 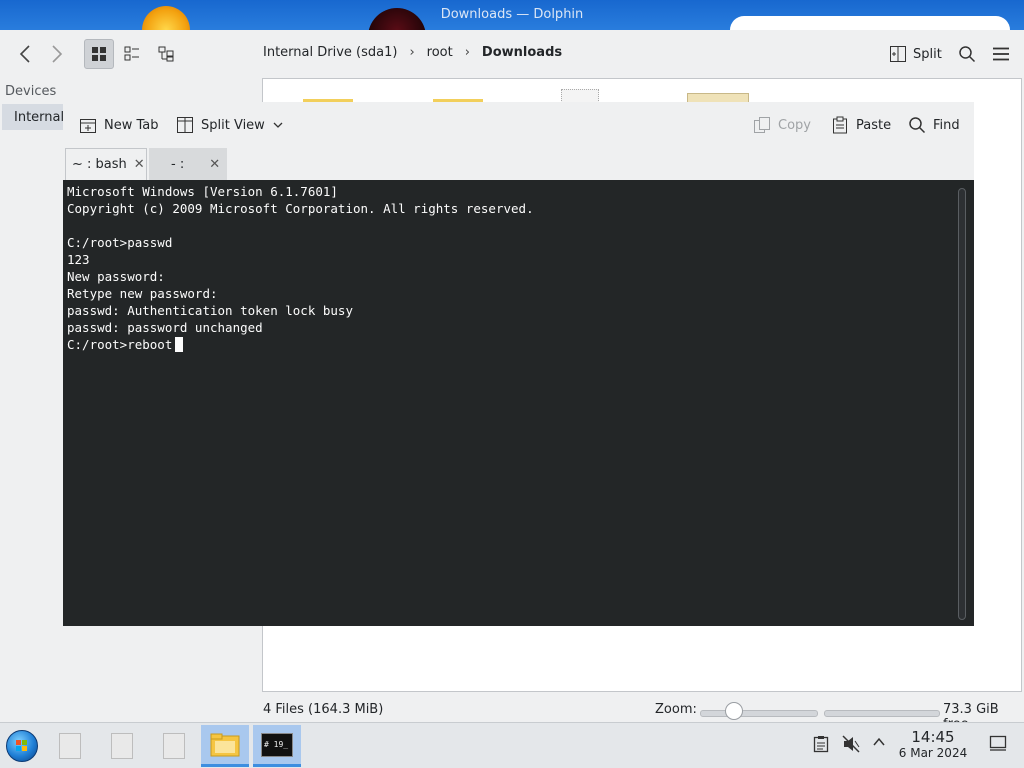 What do you see at coordinates (512, 745) in the screenshot?
I see `taskbar: # 19_ 14:45 6 Mar 2024` at bounding box center [512, 745].